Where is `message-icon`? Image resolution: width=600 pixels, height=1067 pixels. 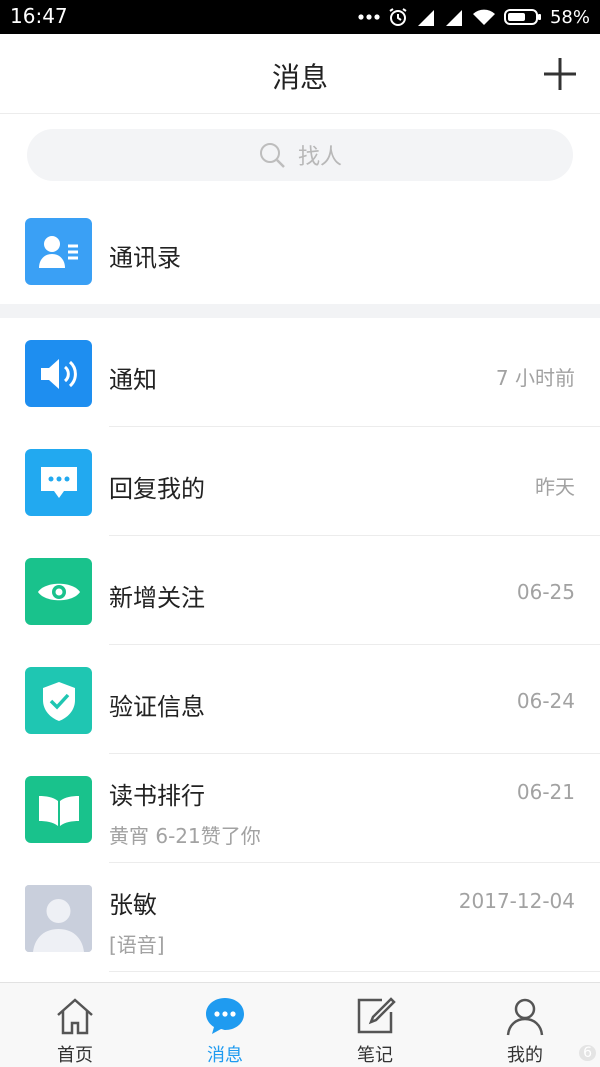
message-icon is located at coordinates (225, 1016).